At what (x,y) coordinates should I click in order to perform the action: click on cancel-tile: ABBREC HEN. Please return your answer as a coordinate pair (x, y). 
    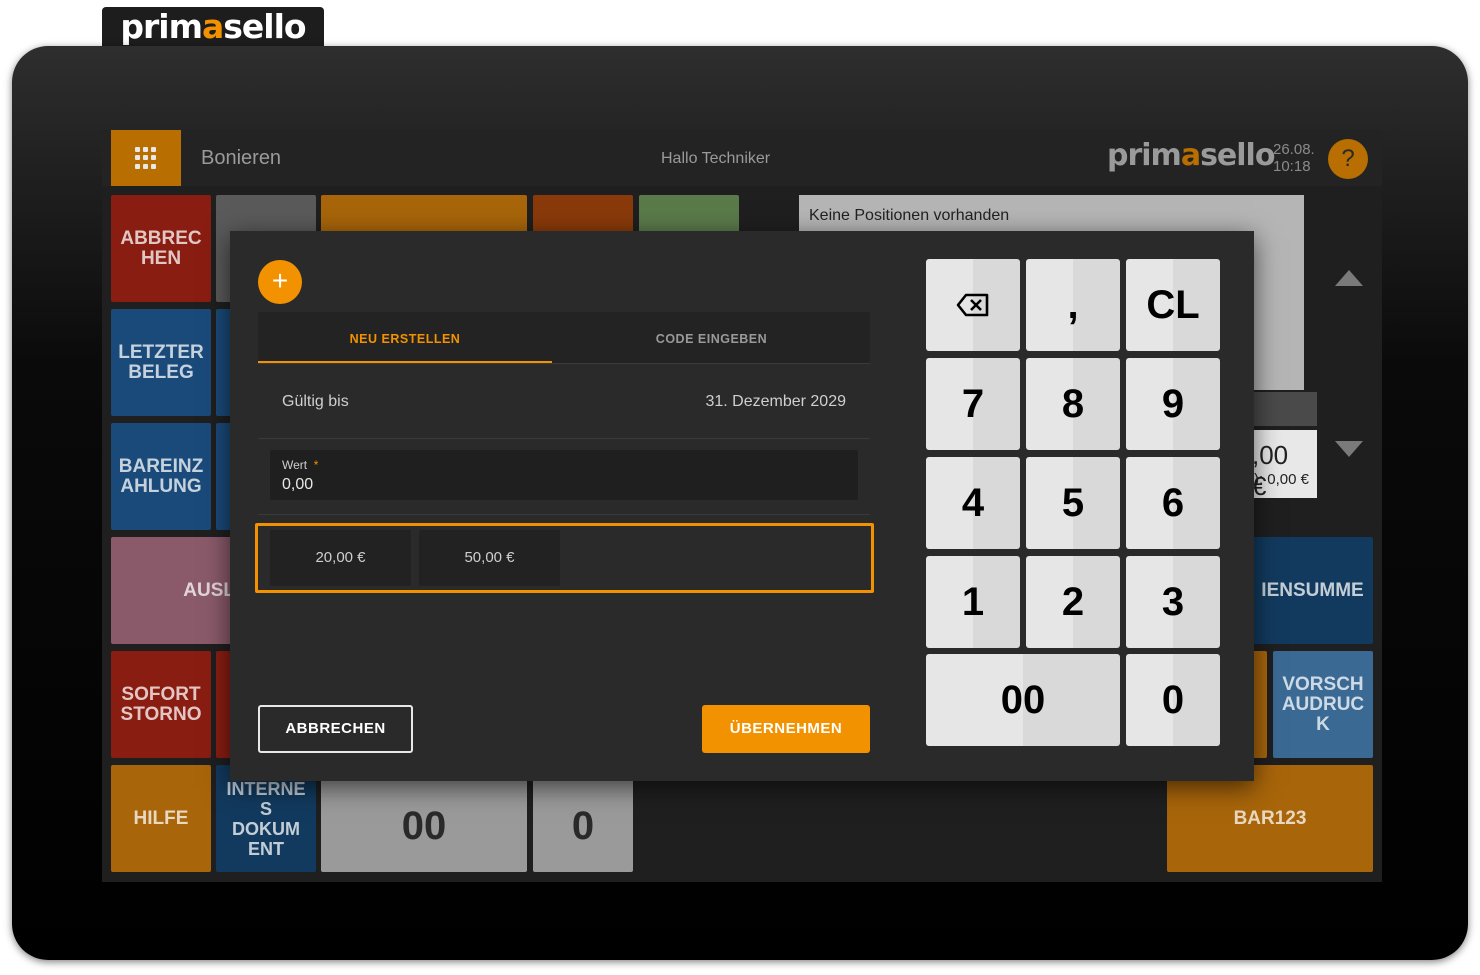
    Looking at the image, I should click on (161, 248).